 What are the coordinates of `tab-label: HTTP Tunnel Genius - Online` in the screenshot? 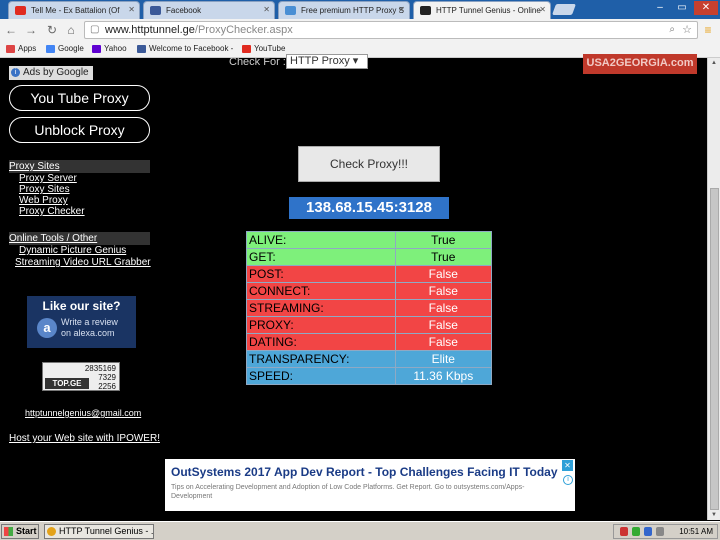 It's located at (488, 10).